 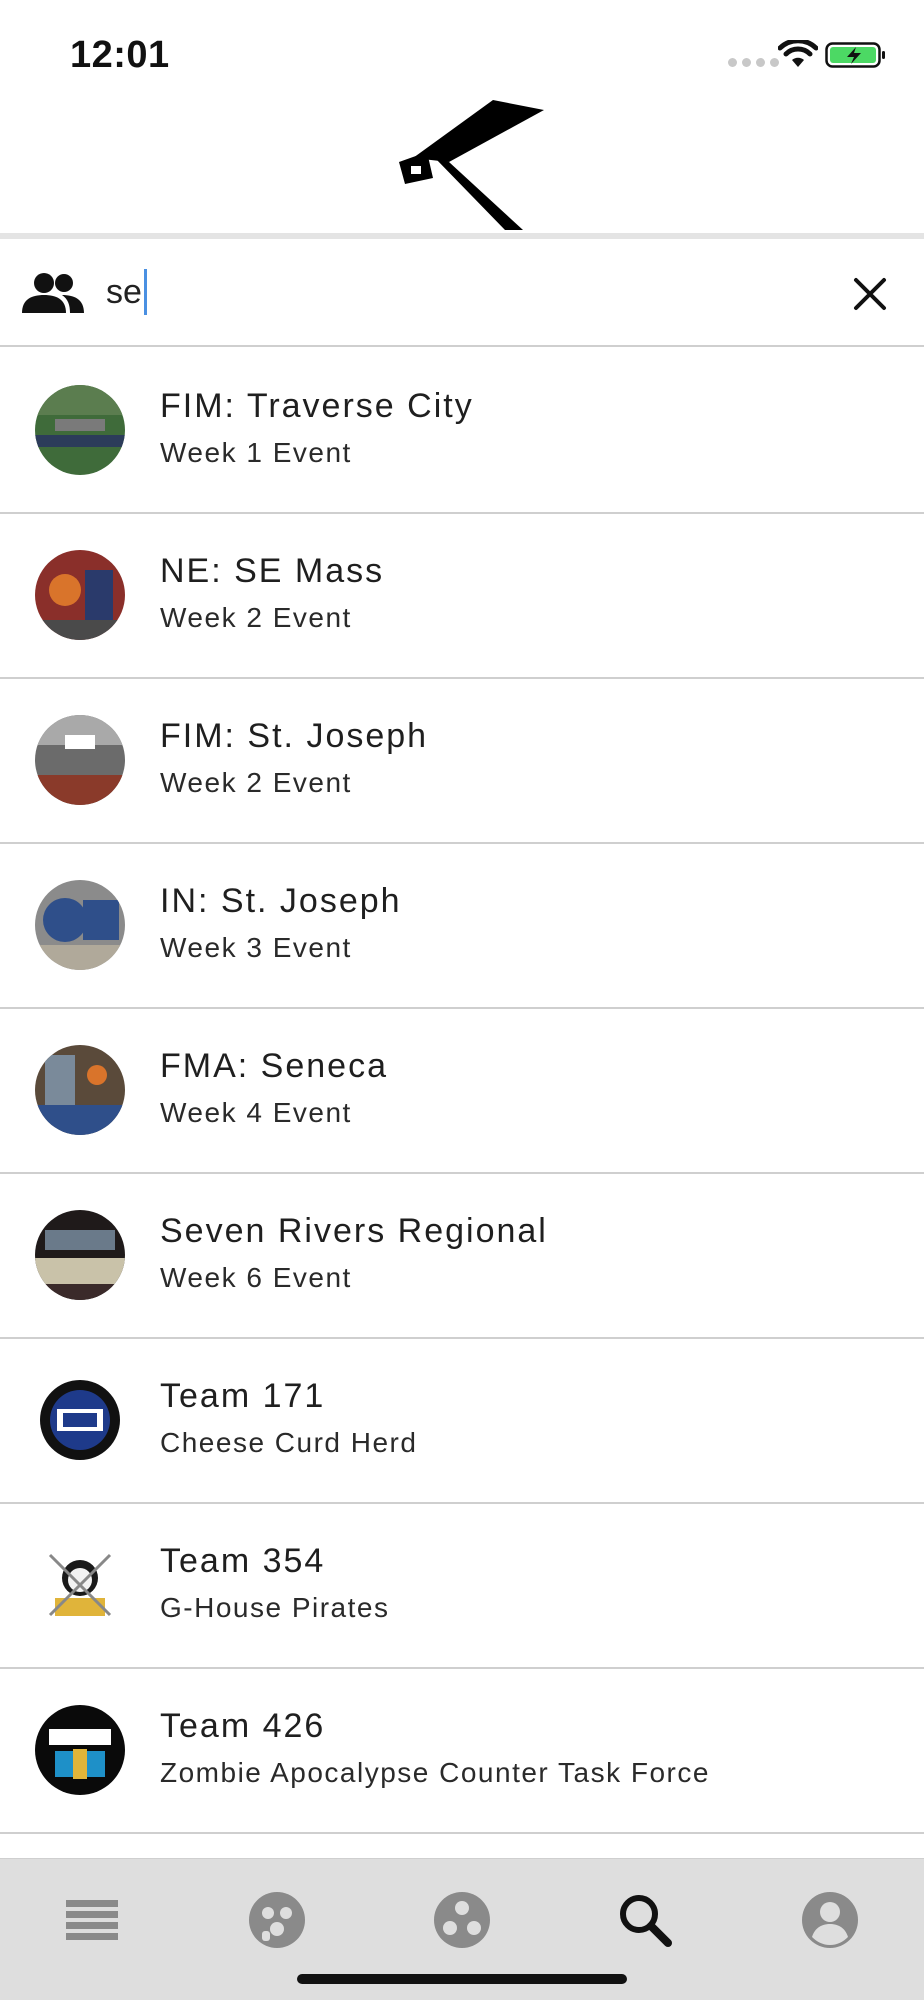 What do you see at coordinates (145, 292) in the screenshot?
I see `text-cursor` at bounding box center [145, 292].